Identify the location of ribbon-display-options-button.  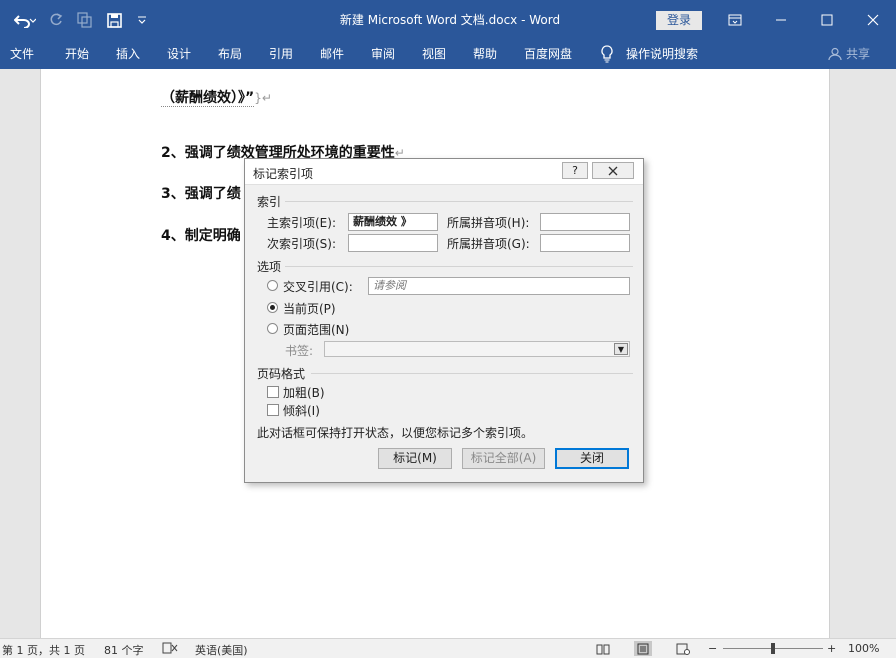
(735, 20).